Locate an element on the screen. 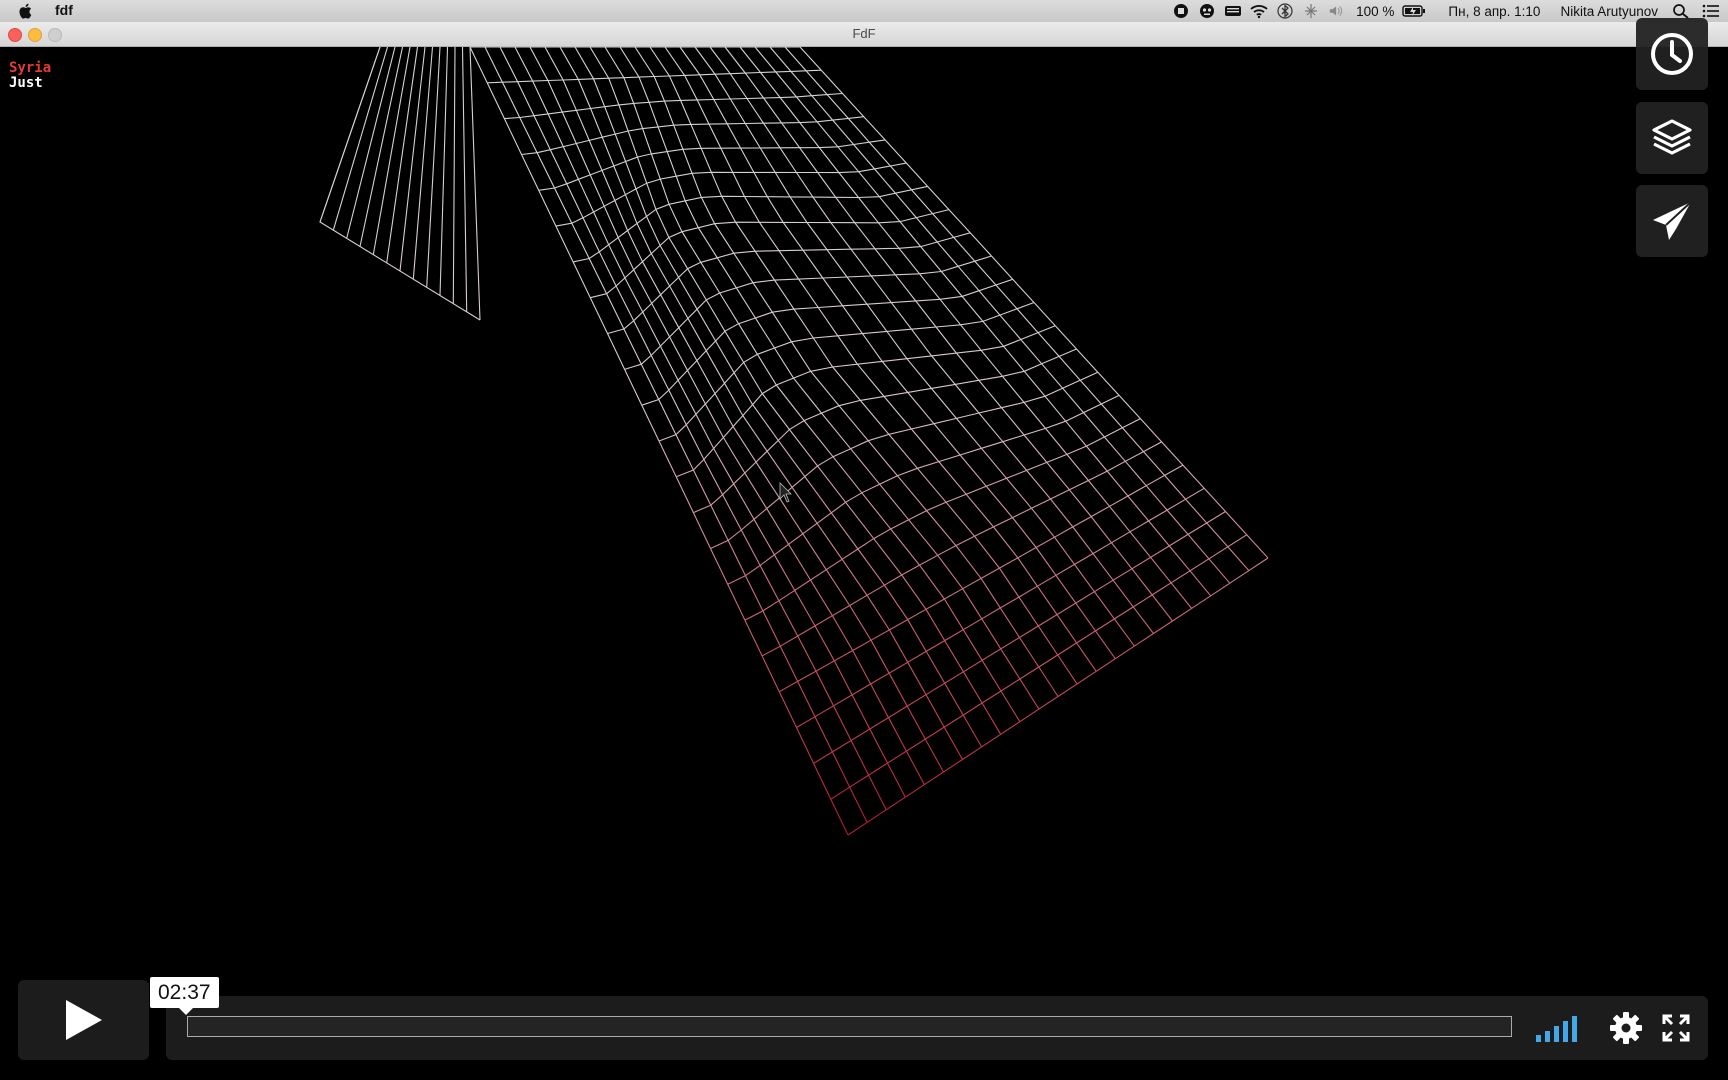 Image resolution: width=1728 pixels, height=1080 pixels. fullscreen-icon is located at coordinates (1676, 1028).